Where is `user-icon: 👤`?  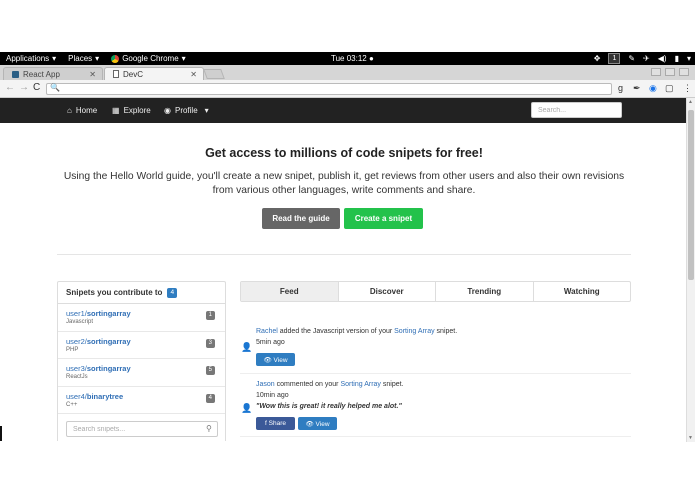 user-icon: 👤 is located at coordinates (247, 408).